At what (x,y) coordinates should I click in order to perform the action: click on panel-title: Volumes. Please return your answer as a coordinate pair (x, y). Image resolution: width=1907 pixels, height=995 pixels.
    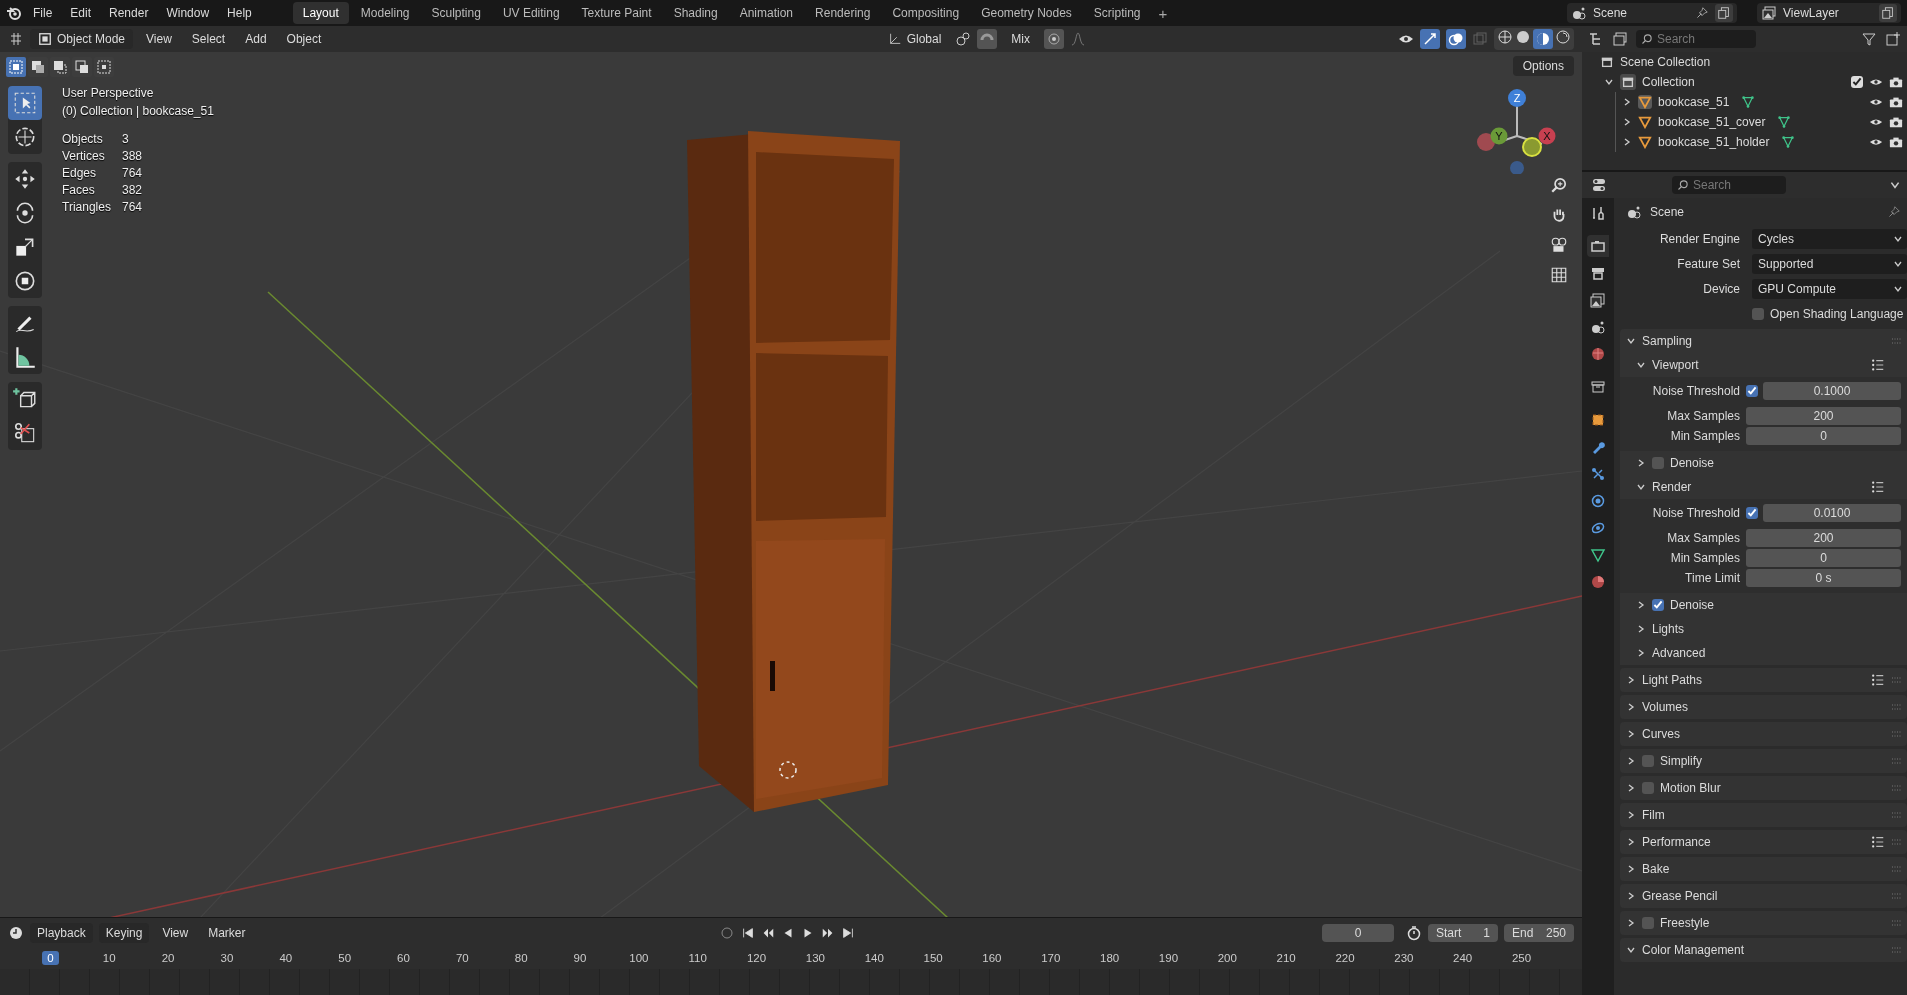
    Looking at the image, I should click on (1665, 707).